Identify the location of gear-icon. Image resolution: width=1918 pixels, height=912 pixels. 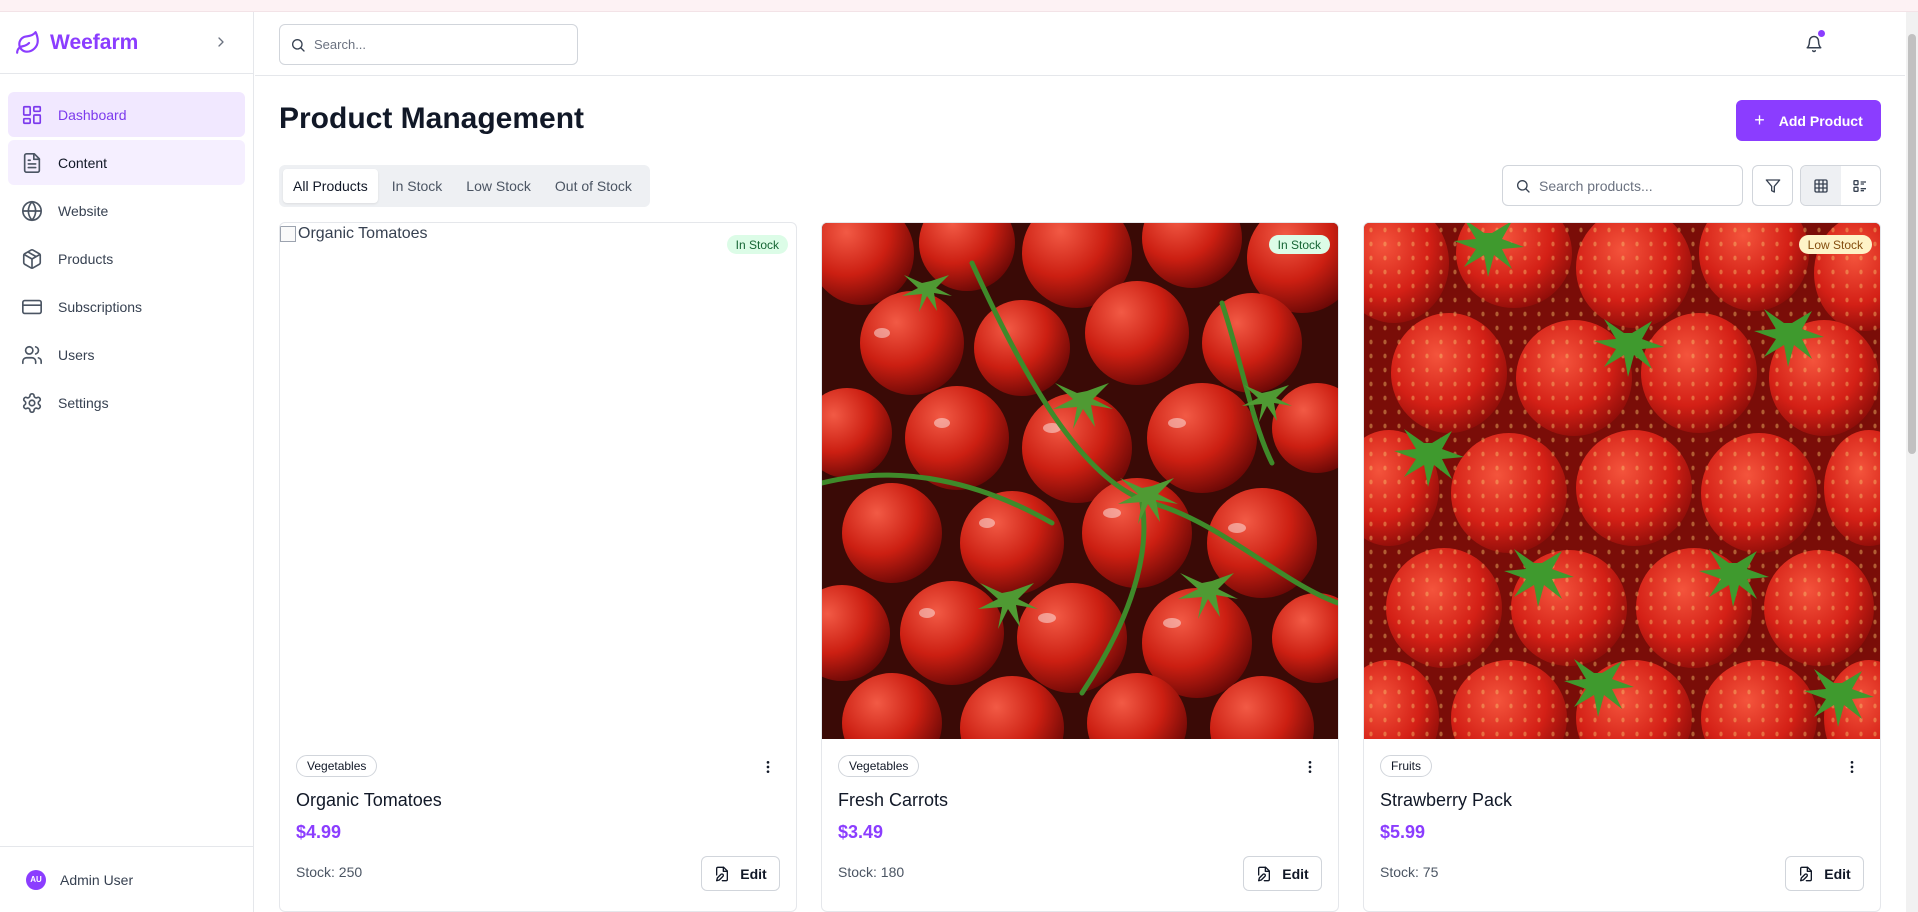
(32, 403).